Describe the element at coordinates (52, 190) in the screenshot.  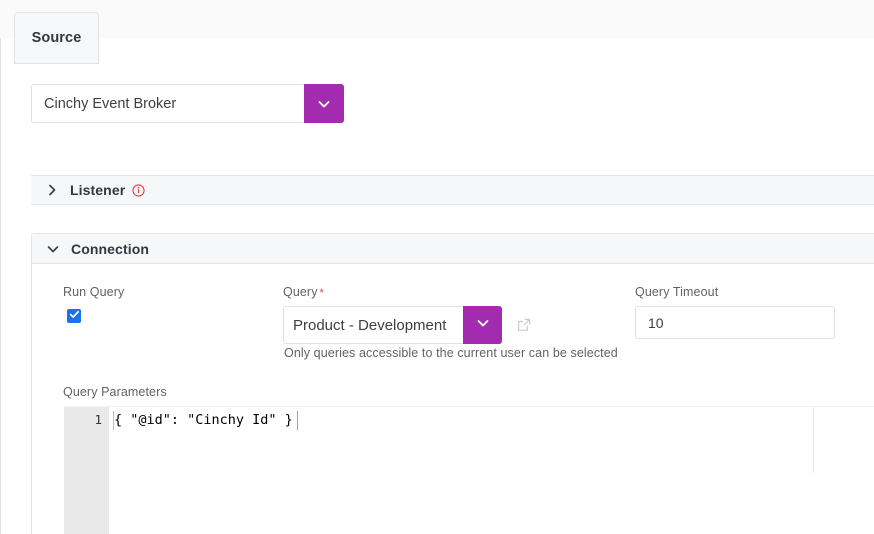
I see `chevron-right-icon` at that location.